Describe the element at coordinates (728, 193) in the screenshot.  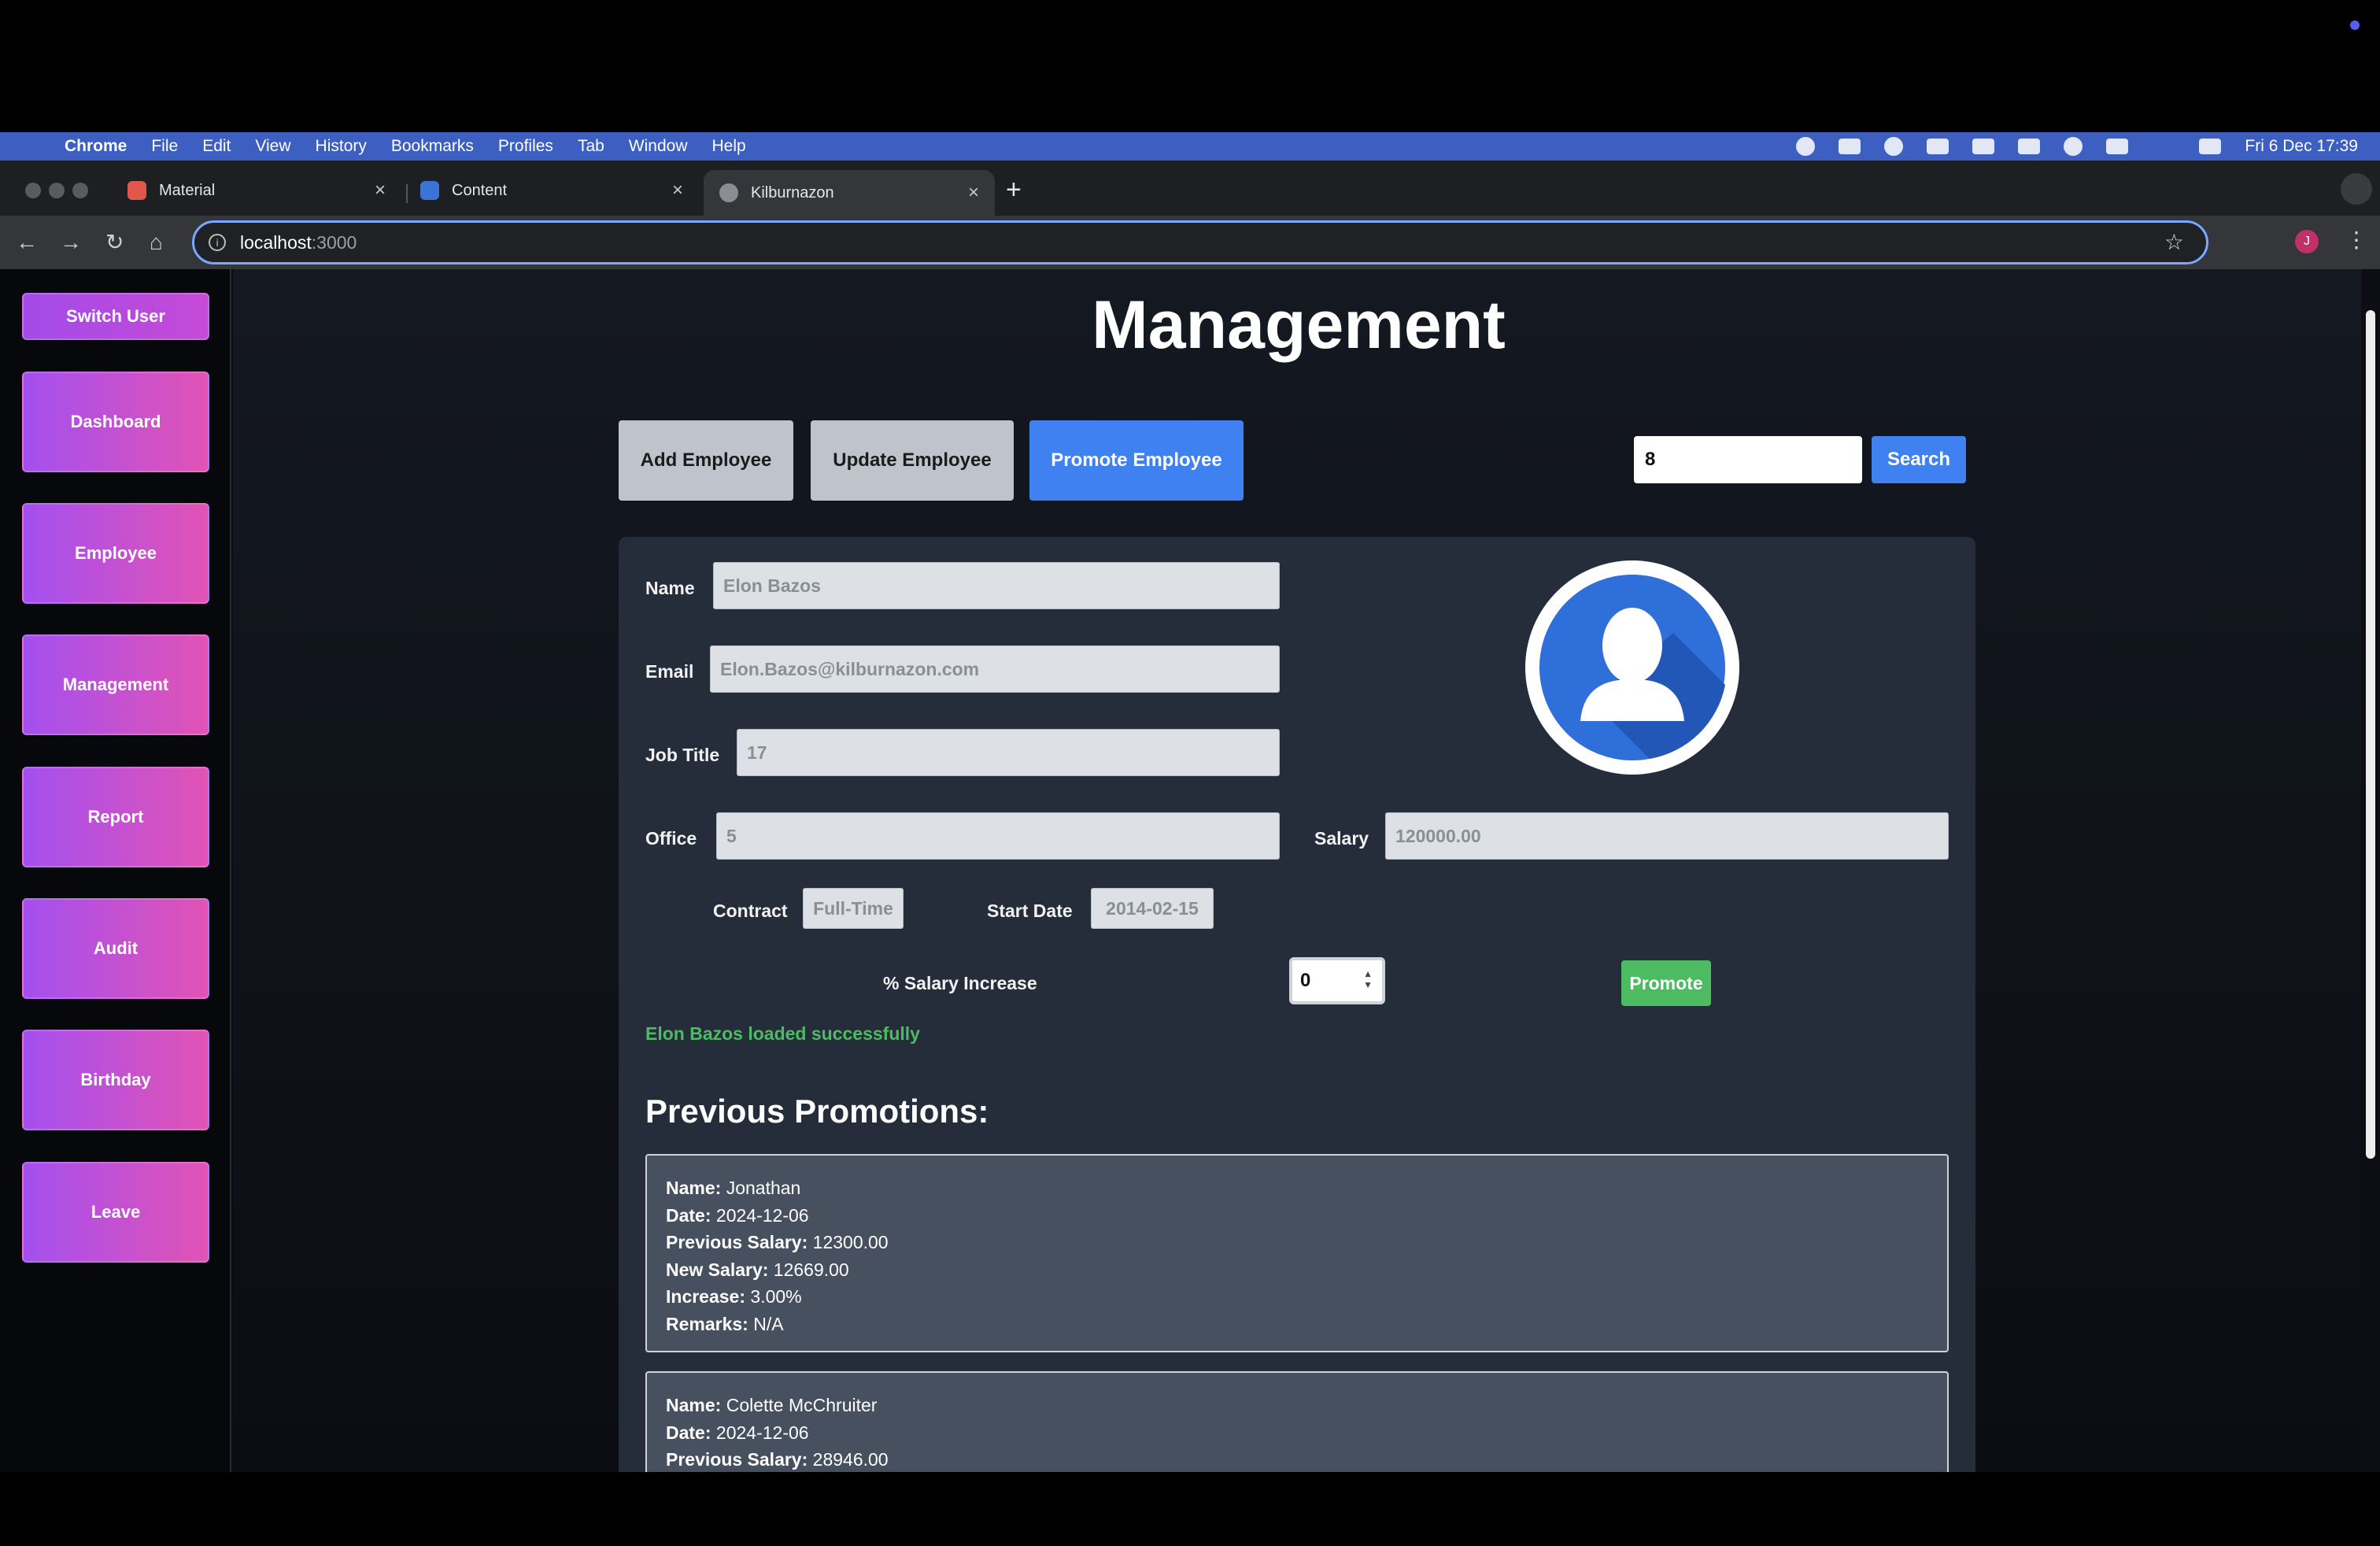
I see `globe-icon` at that location.